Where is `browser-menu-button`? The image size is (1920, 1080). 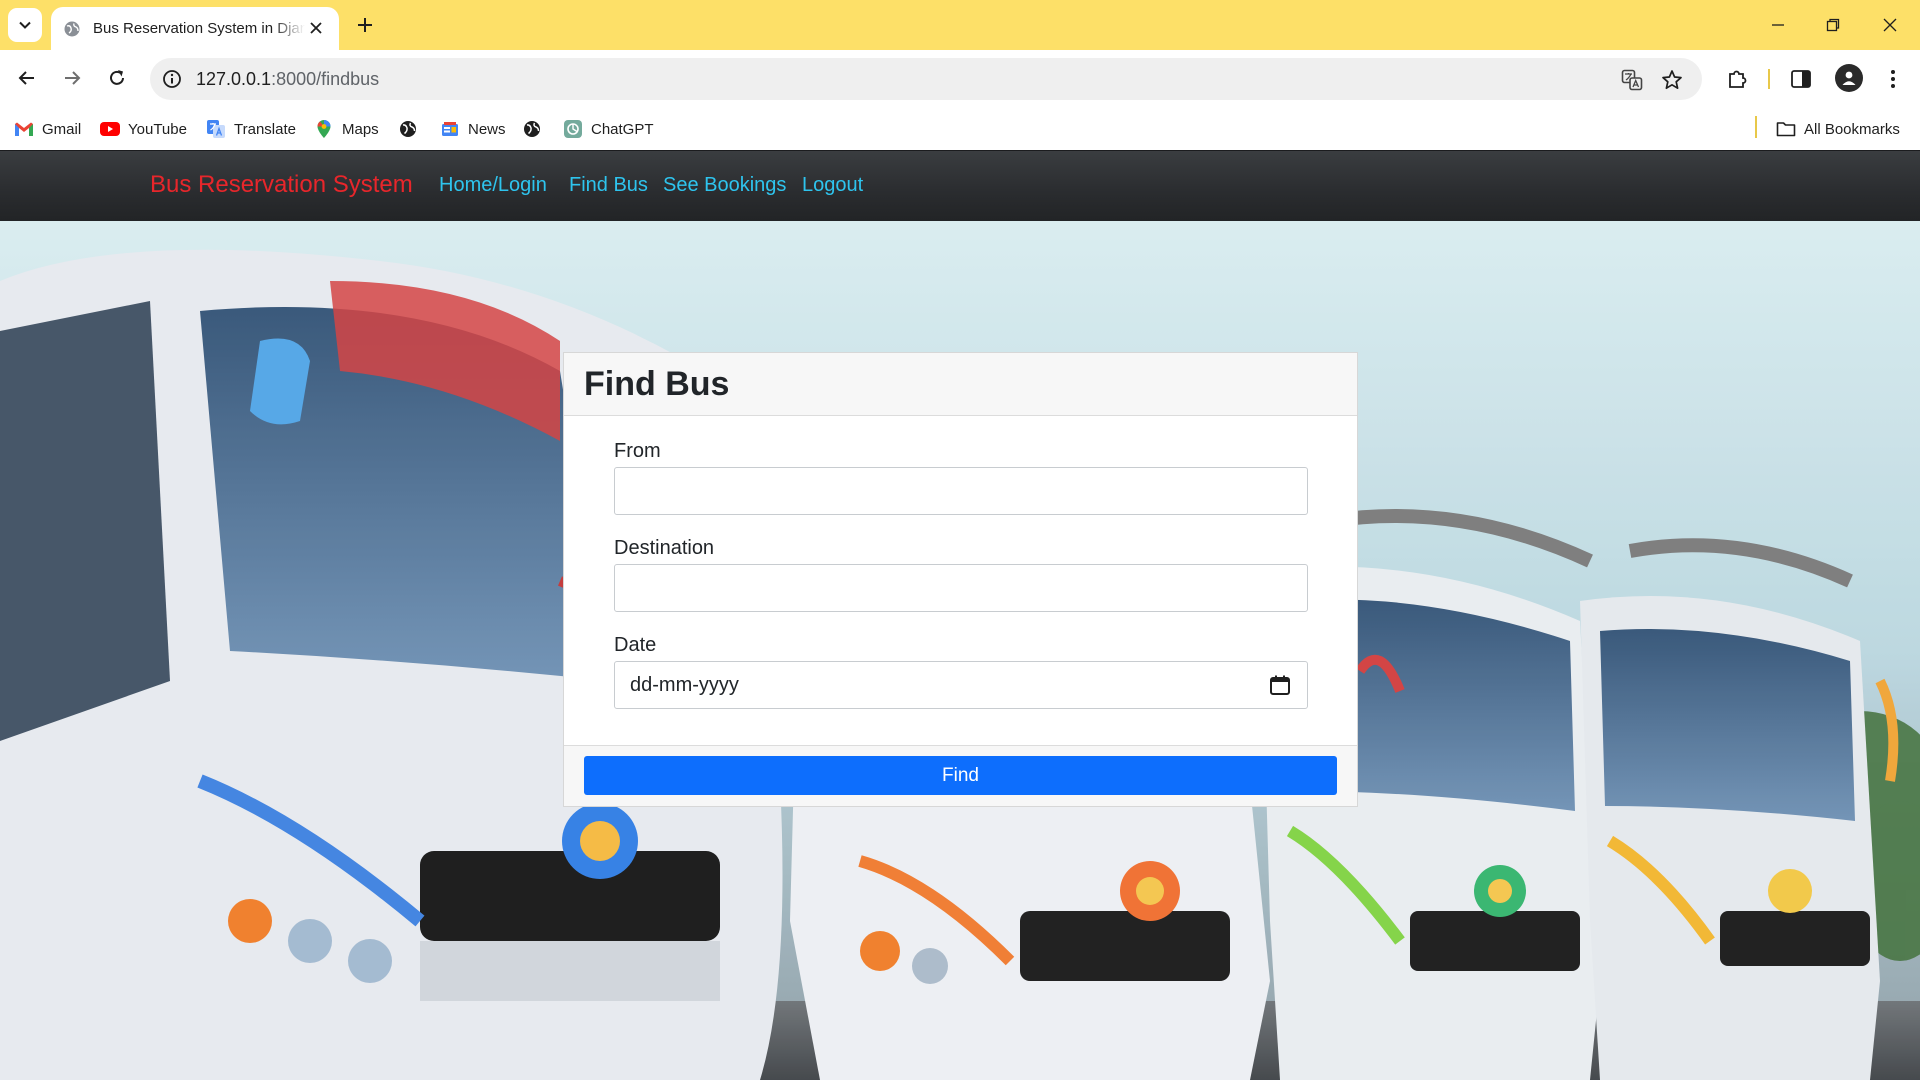 browser-menu-button is located at coordinates (1893, 79).